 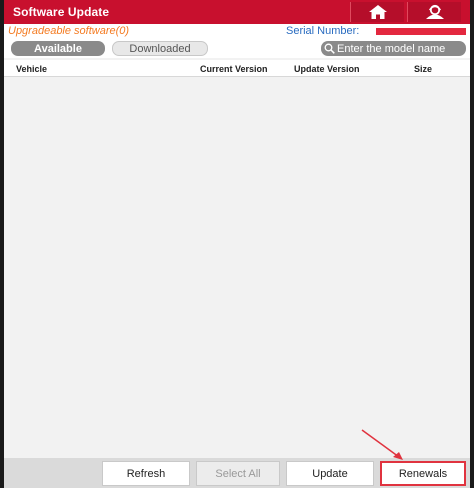 I want to click on page-title: Software Update, so click(x=61, y=12).